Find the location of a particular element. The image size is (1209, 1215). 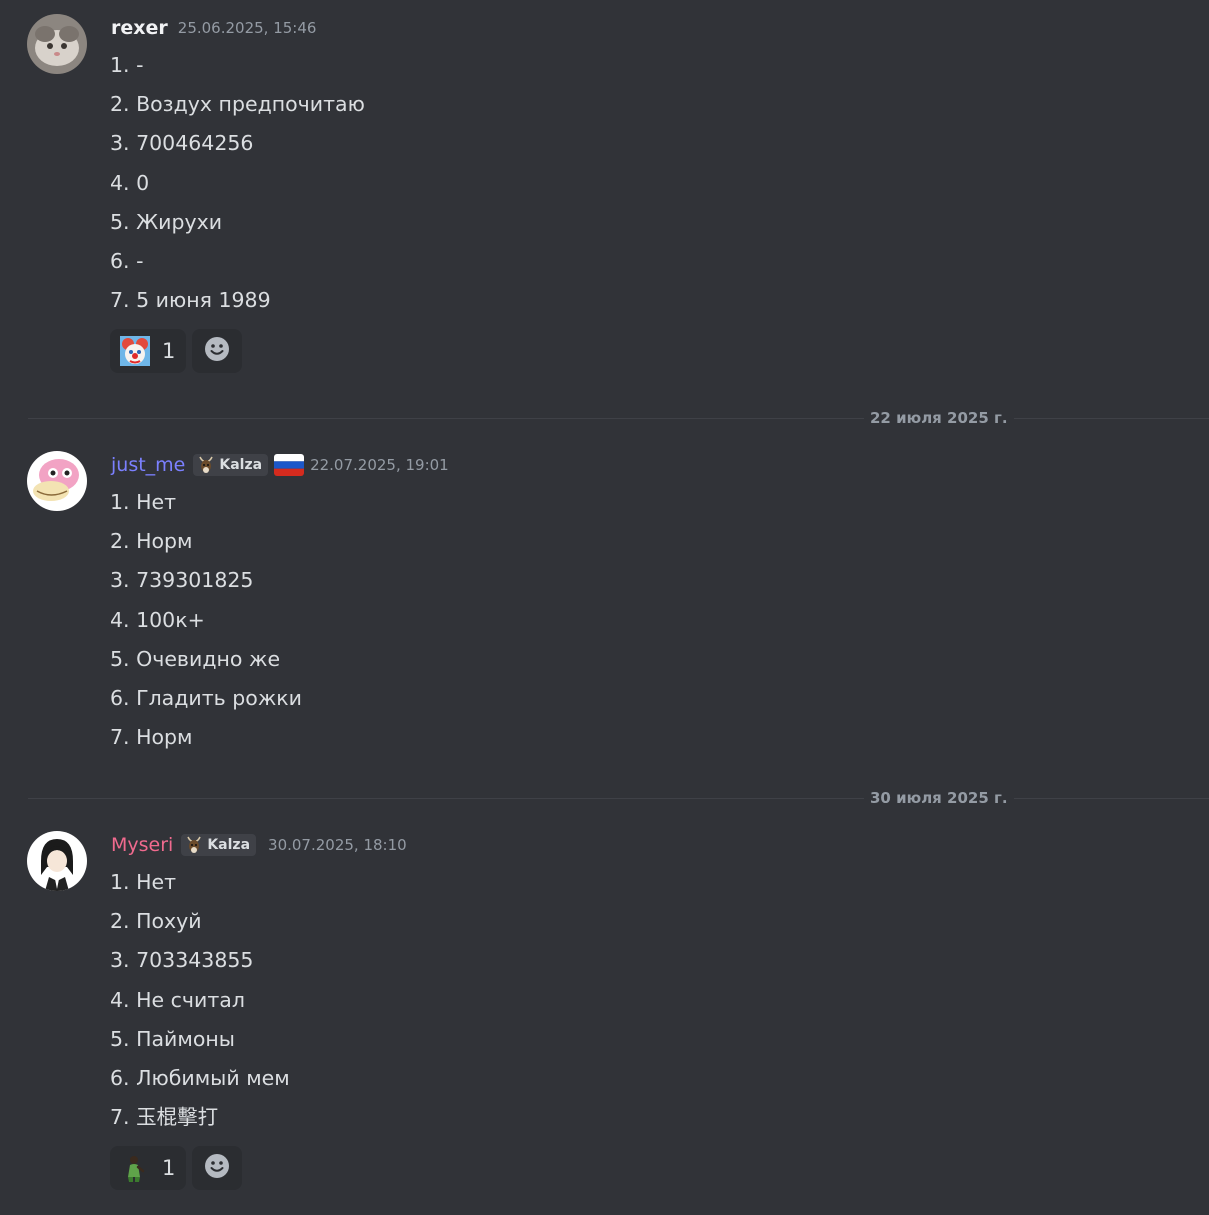

username: just_me is located at coordinates (148, 465).